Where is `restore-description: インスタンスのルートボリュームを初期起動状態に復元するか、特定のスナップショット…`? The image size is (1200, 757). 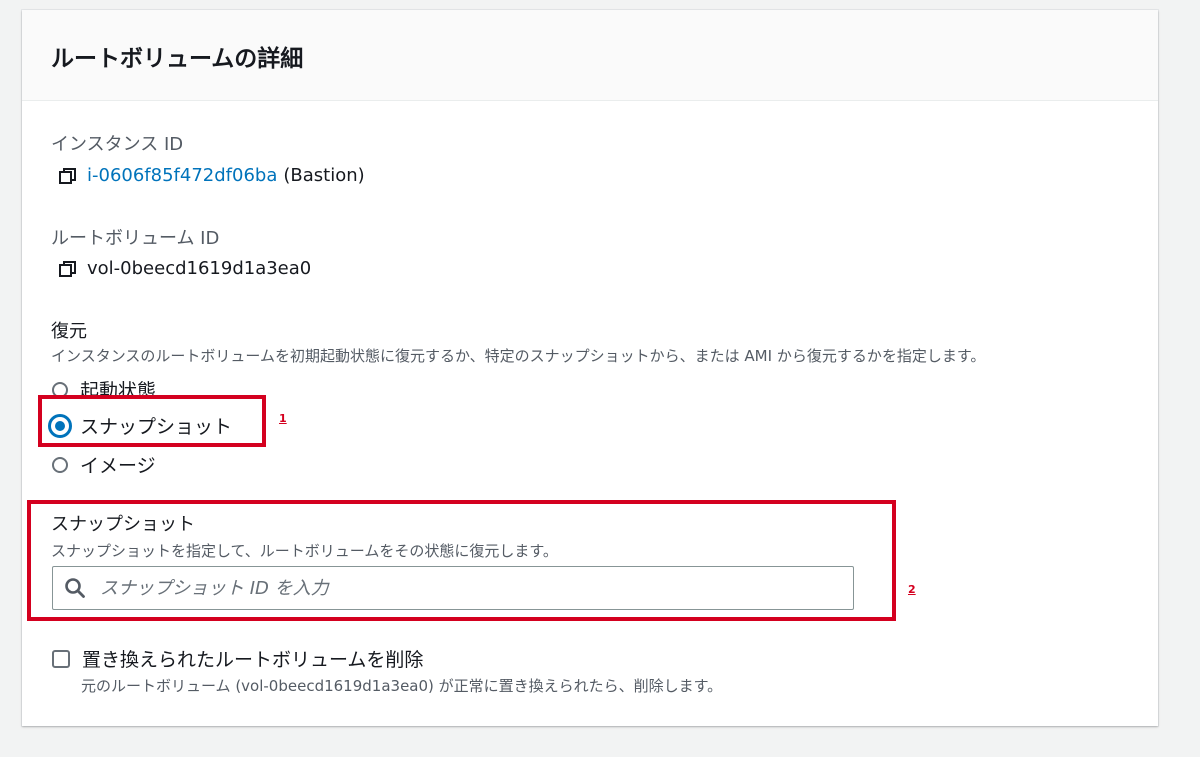
restore-description: インスタンスのルートボリュームを初期起動状態に復元するか、特定のスナップショット… is located at coordinates (518, 356).